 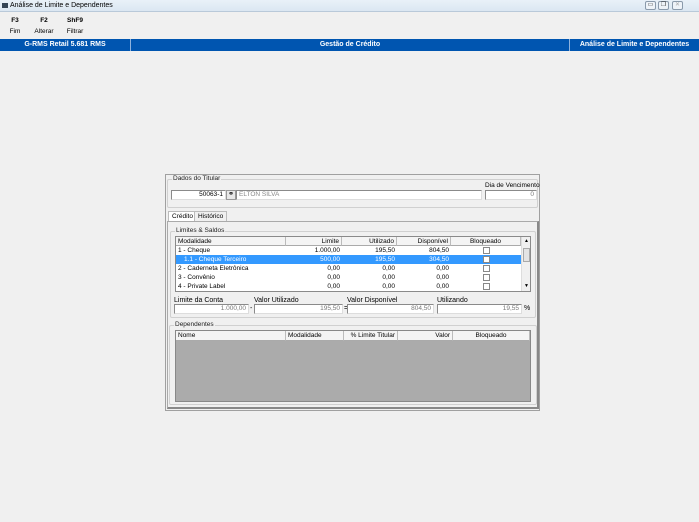 What do you see at coordinates (276, 300) in the screenshot?
I see `used-value-label: Valor Utilizado` at bounding box center [276, 300].